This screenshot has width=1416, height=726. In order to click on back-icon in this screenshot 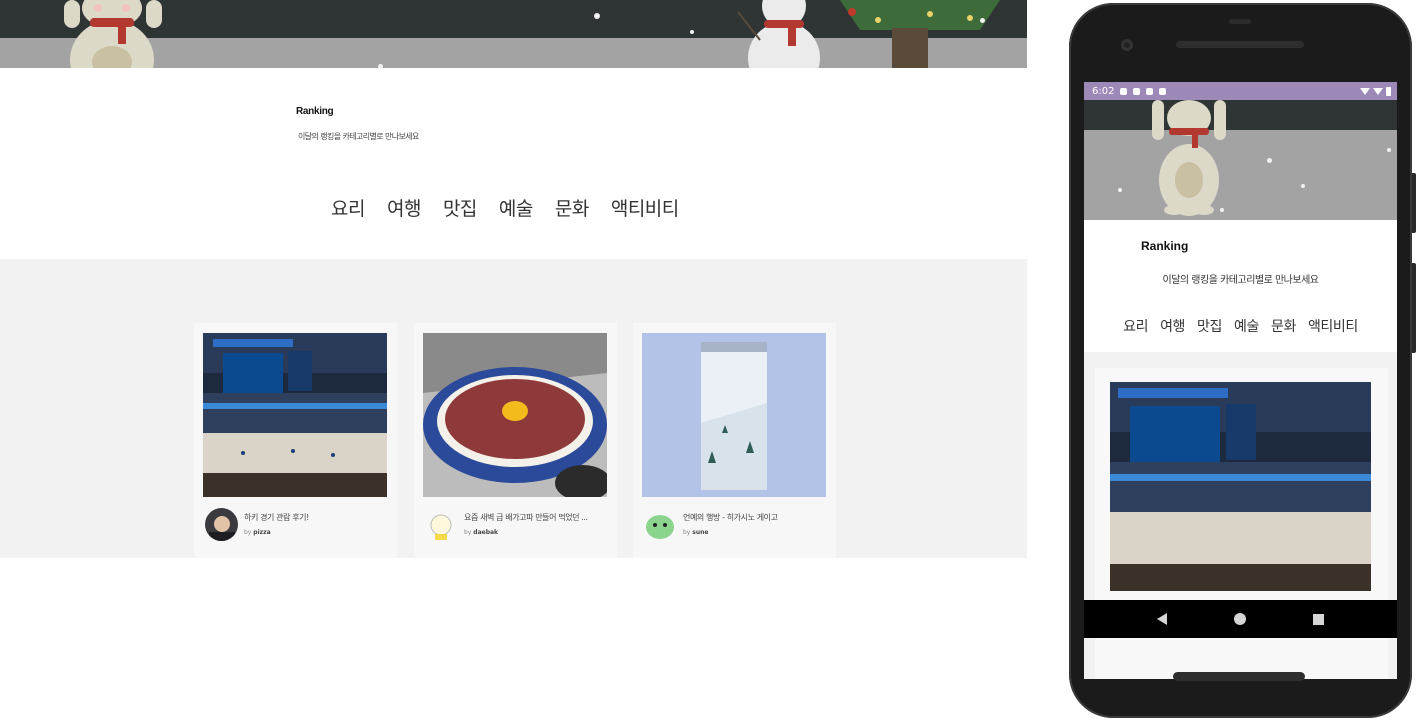, I will do `click(1162, 619)`.